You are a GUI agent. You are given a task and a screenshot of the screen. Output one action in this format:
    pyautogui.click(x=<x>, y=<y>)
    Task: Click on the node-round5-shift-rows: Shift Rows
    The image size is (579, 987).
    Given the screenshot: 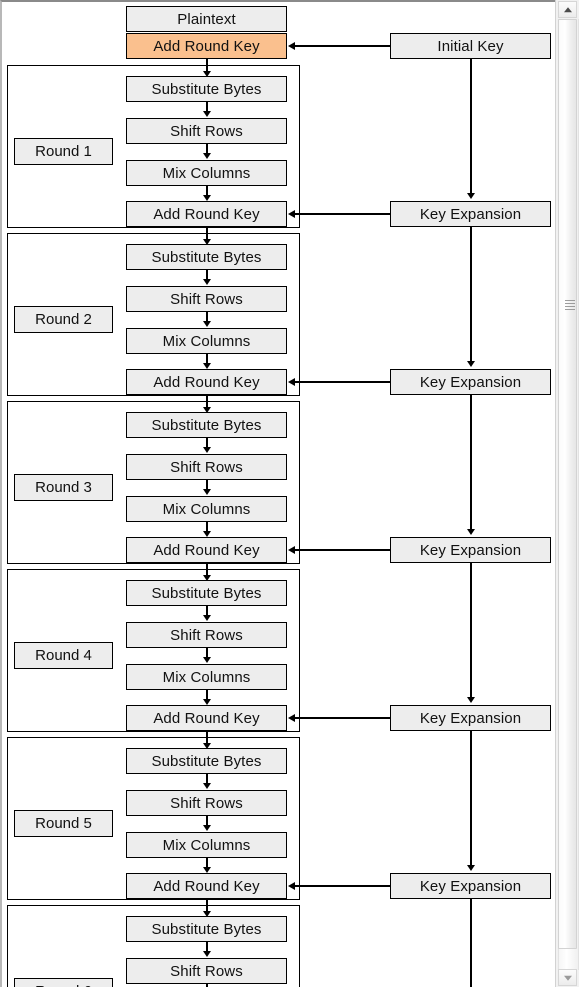 What is the action you would take?
    pyautogui.click(x=206, y=803)
    